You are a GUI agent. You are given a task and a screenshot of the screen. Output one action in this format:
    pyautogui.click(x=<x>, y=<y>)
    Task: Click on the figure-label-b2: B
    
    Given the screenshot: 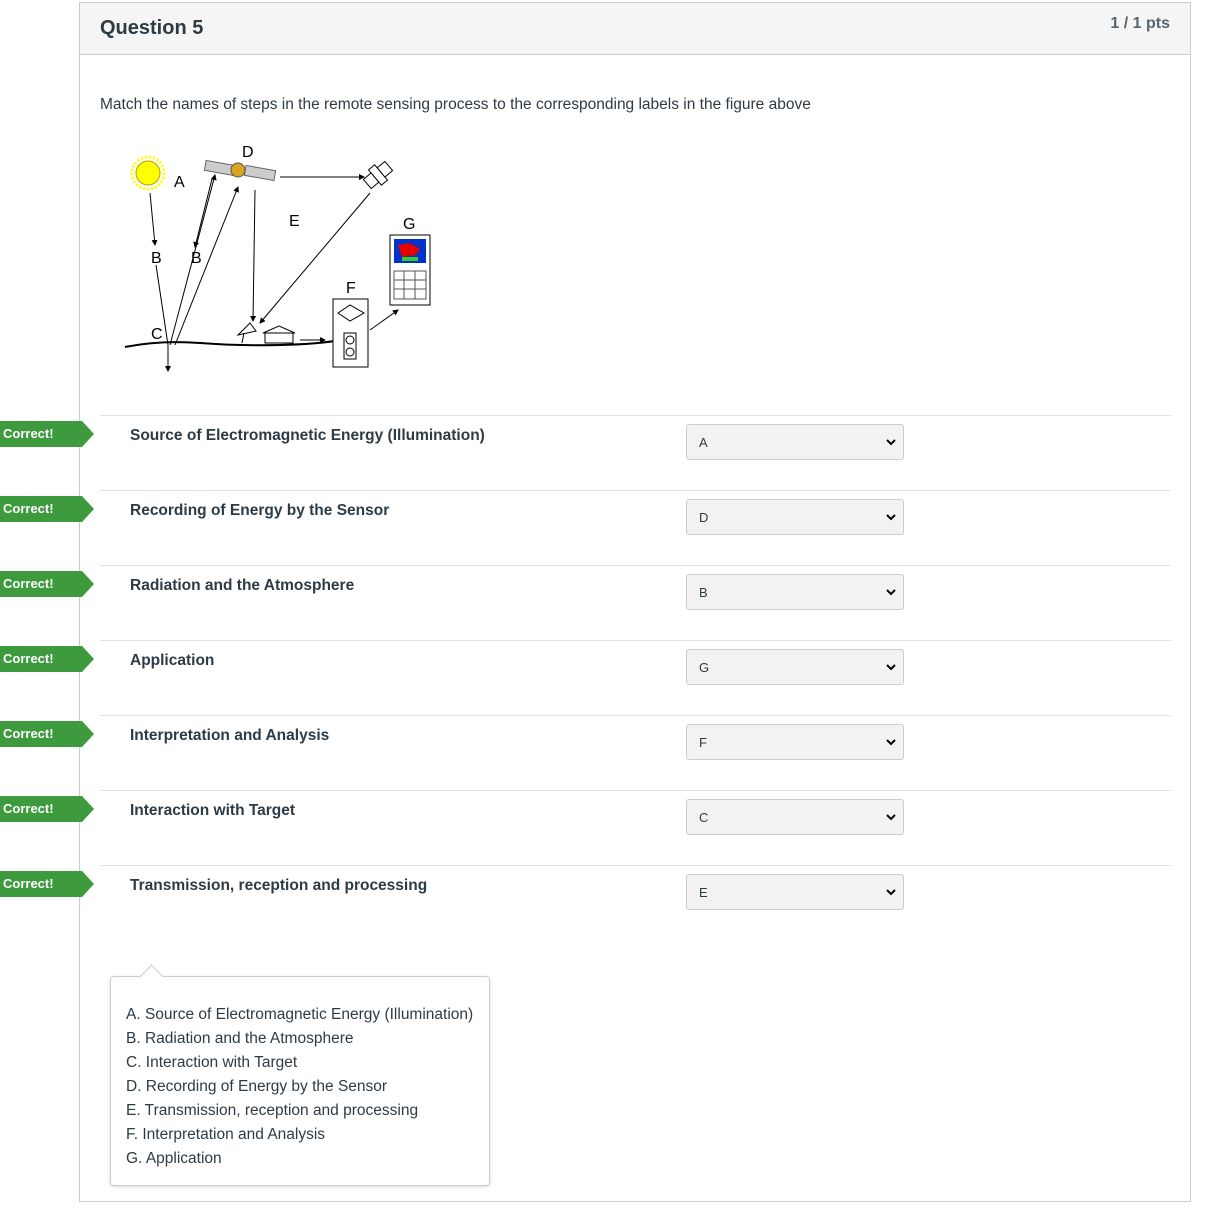 What is the action you would take?
    pyautogui.click(x=196, y=258)
    